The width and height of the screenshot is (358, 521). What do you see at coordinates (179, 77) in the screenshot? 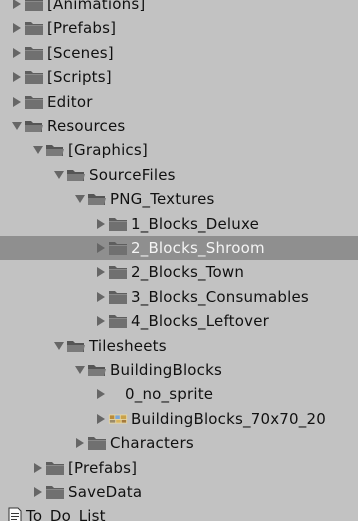
I see `tree-row: [Scripts]` at bounding box center [179, 77].